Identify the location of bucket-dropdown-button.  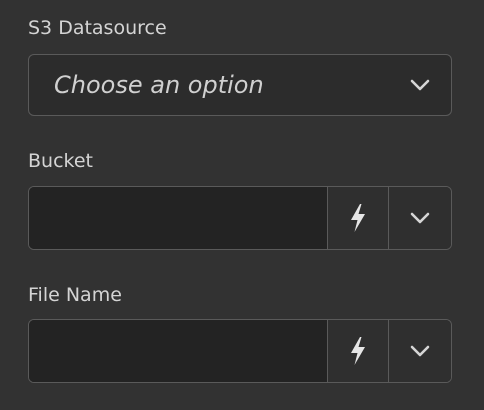
(419, 218).